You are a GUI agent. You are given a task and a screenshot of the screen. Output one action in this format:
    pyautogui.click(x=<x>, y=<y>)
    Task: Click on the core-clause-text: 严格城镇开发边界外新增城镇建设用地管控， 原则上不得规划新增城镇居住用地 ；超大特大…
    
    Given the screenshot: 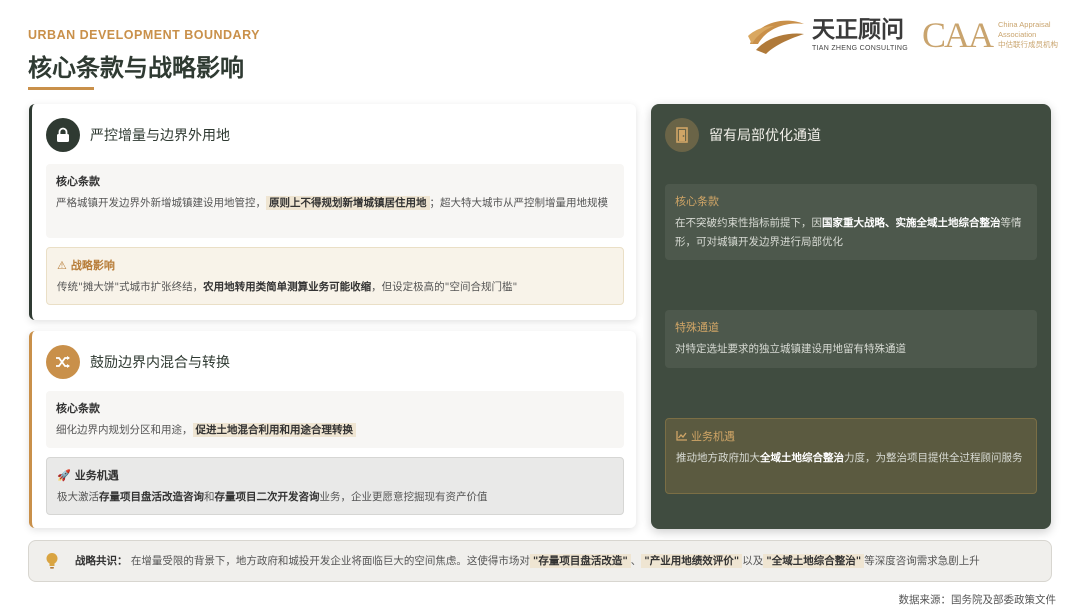 What is the action you would take?
    pyautogui.click(x=332, y=203)
    